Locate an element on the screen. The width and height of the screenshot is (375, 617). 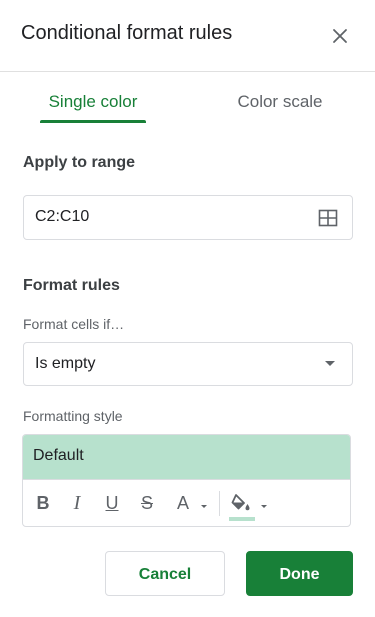
formatting-style-box: Default B I U S A is located at coordinates (186, 480).